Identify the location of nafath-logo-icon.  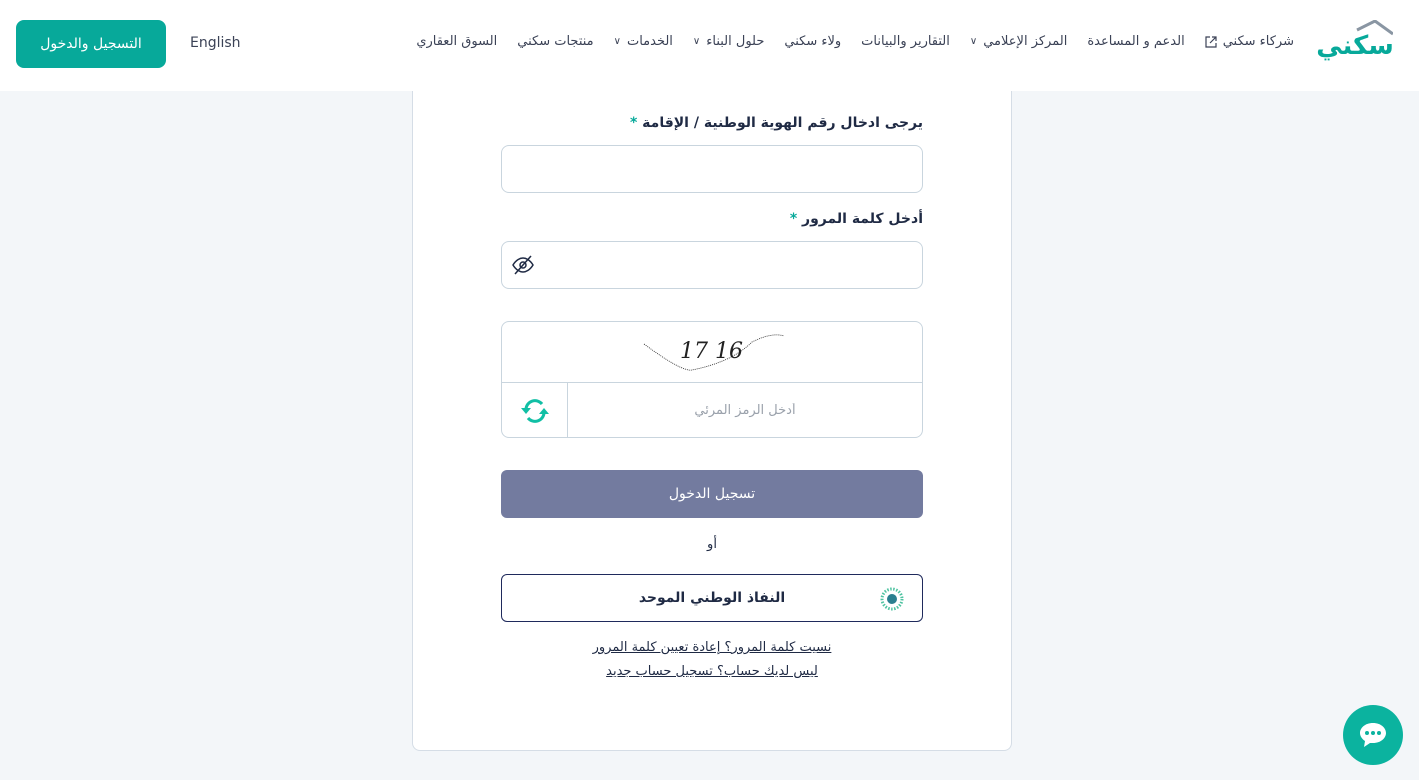
(892, 599).